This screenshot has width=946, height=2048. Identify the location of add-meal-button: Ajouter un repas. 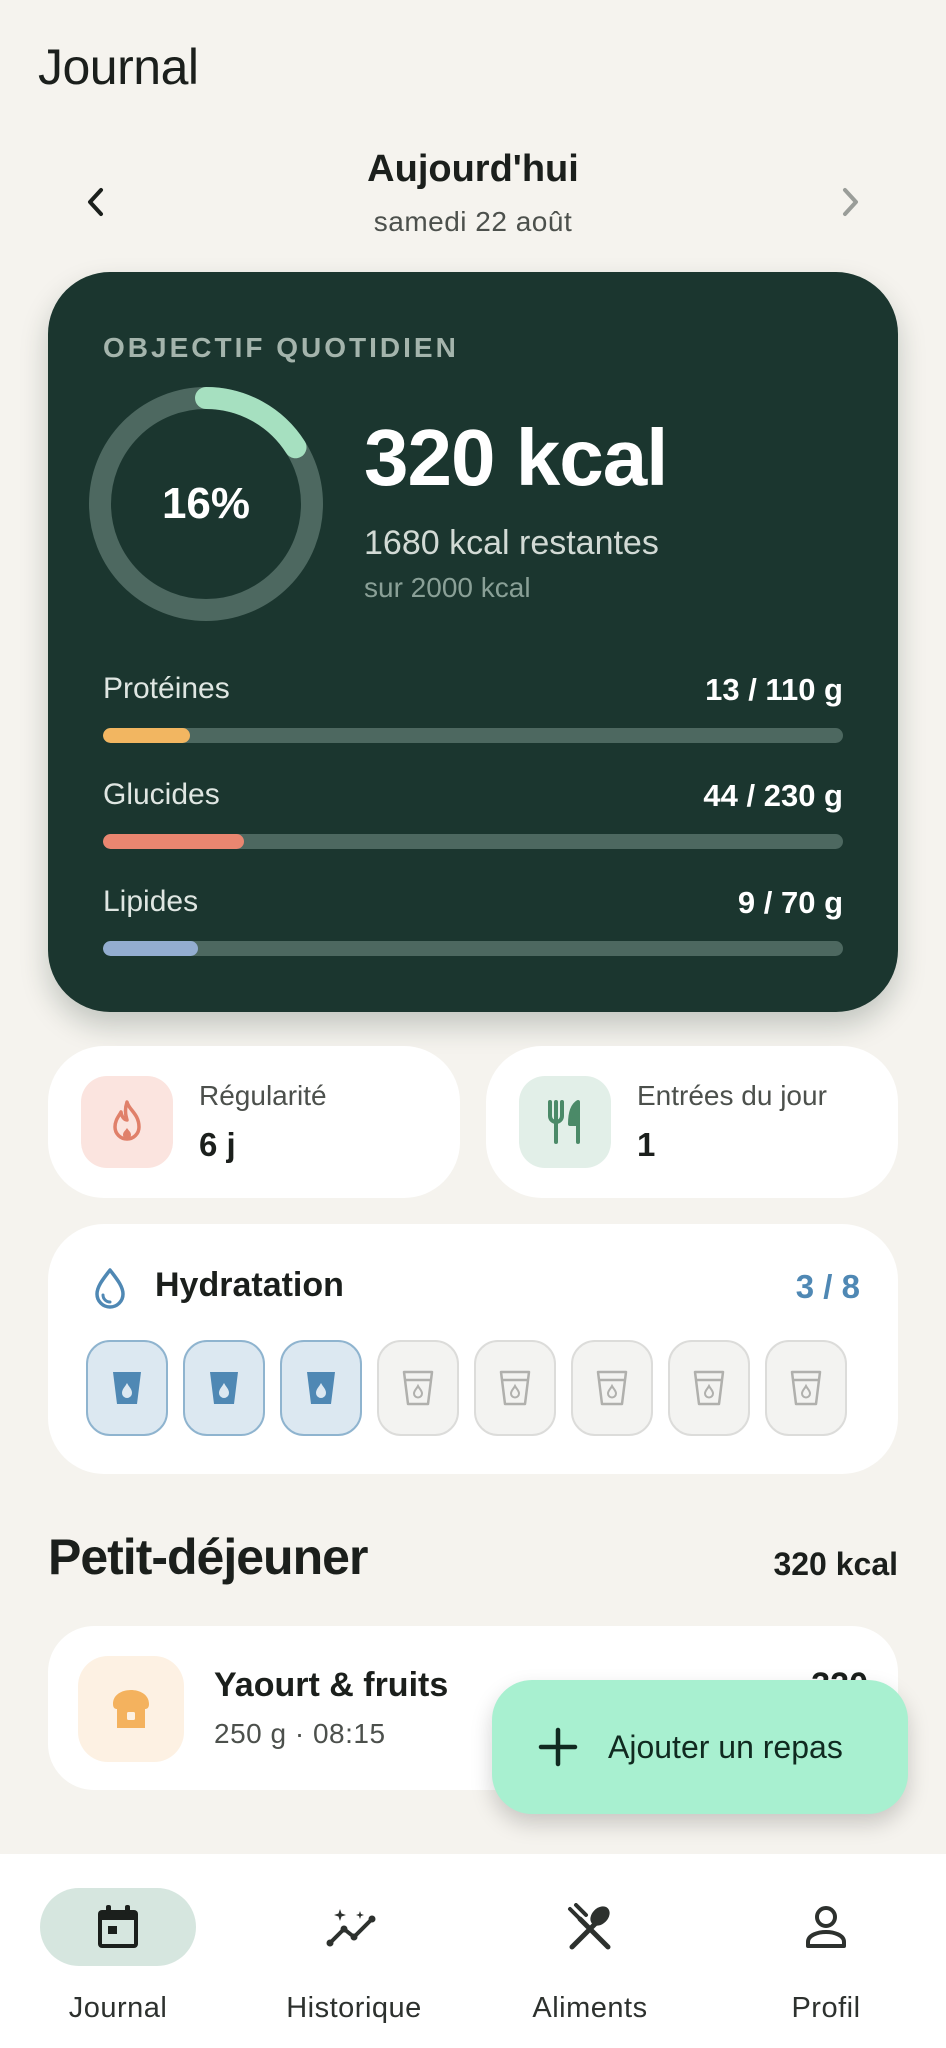
(700, 1747).